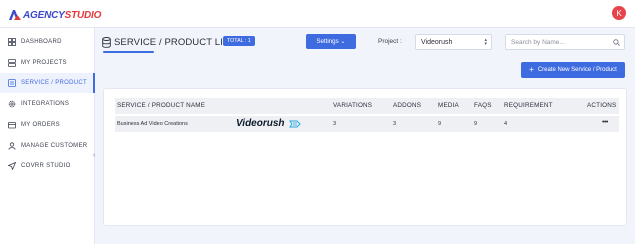 The height and width of the screenshot is (244, 635). Describe the element at coordinates (577, 70) in the screenshot. I see `create-button-label: Create New Service / Product` at that location.